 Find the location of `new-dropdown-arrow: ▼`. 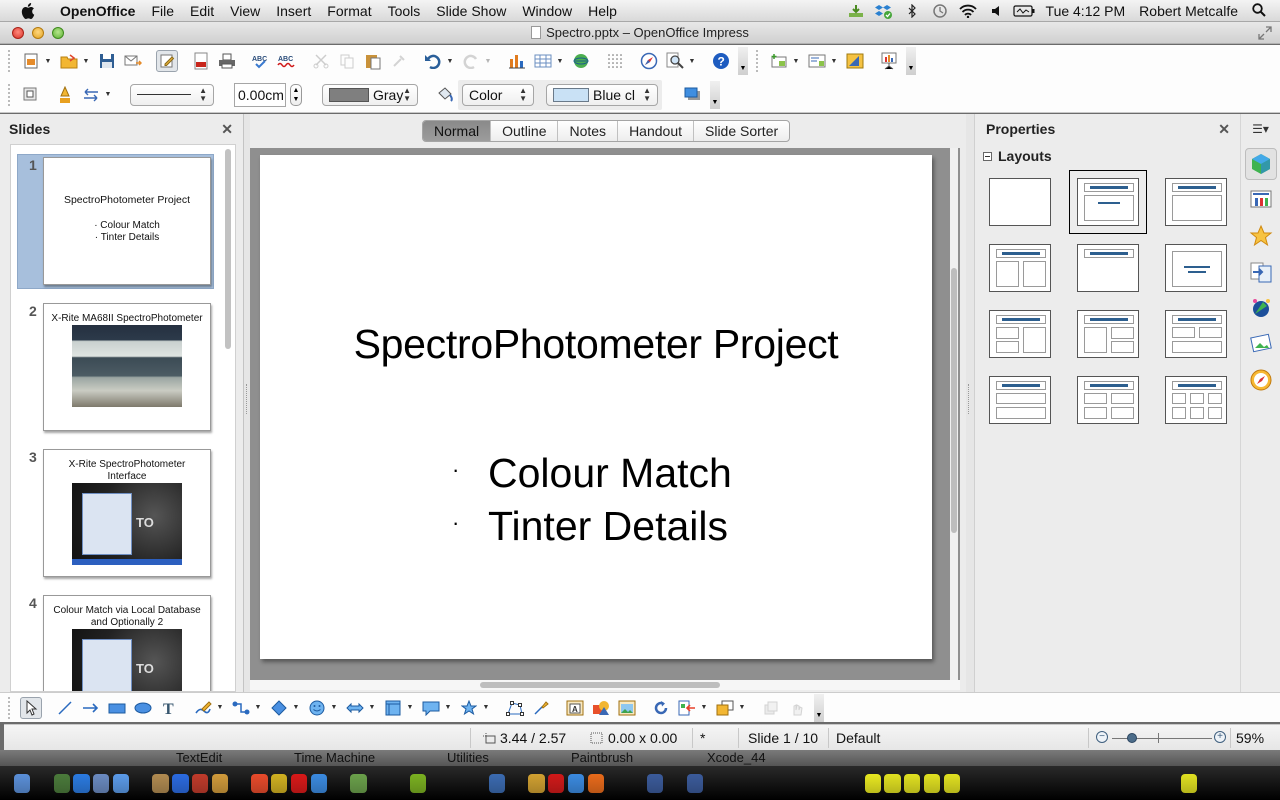

new-dropdown-arrow: ▼ is located at coordinates (48, 61).